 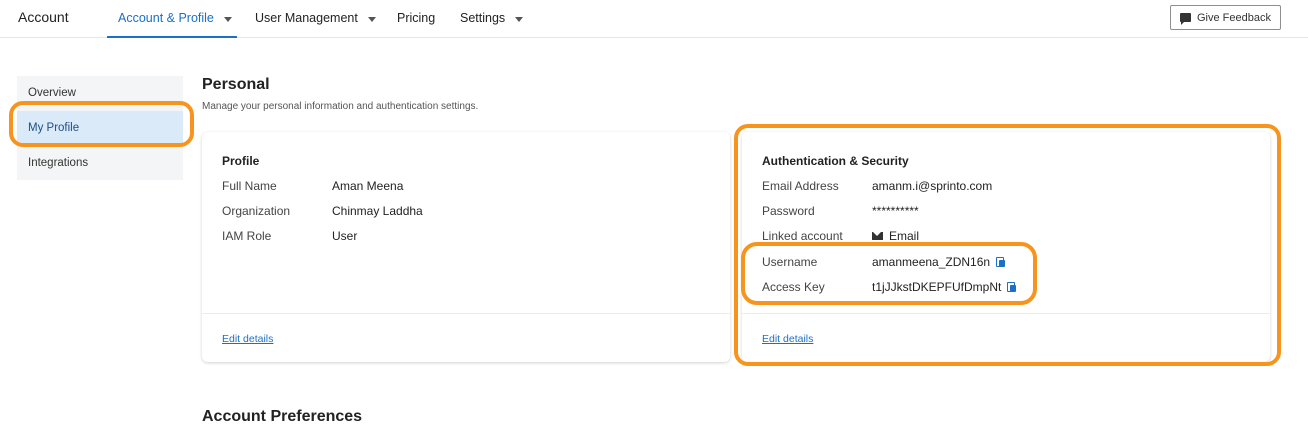 I want to click on password-label: Password, so click(x=788, y=211).